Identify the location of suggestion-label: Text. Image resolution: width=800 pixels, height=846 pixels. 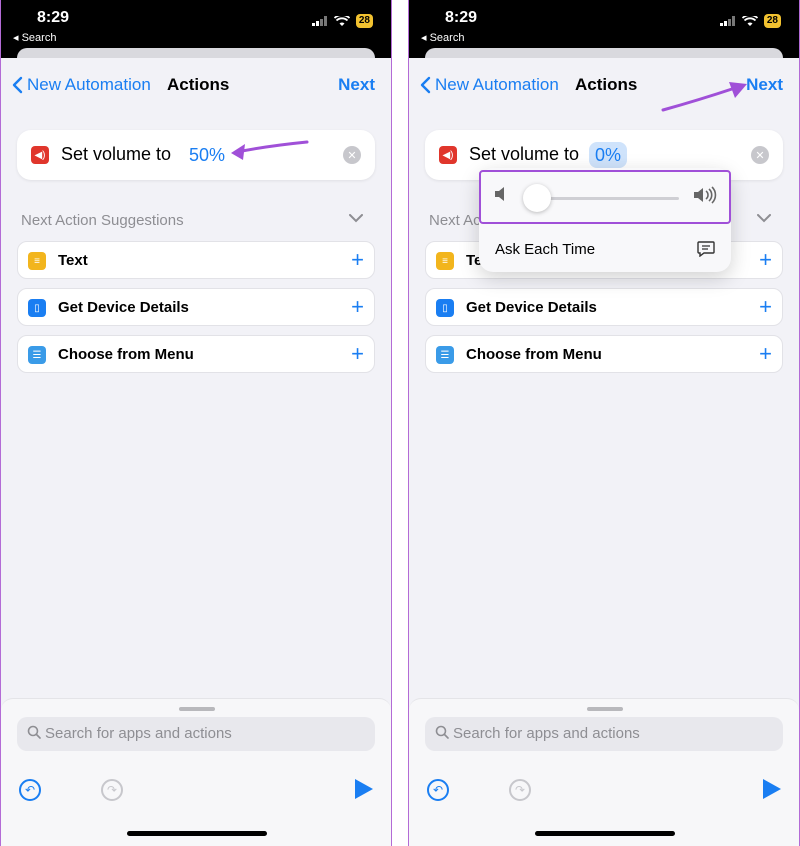
(73, 260).